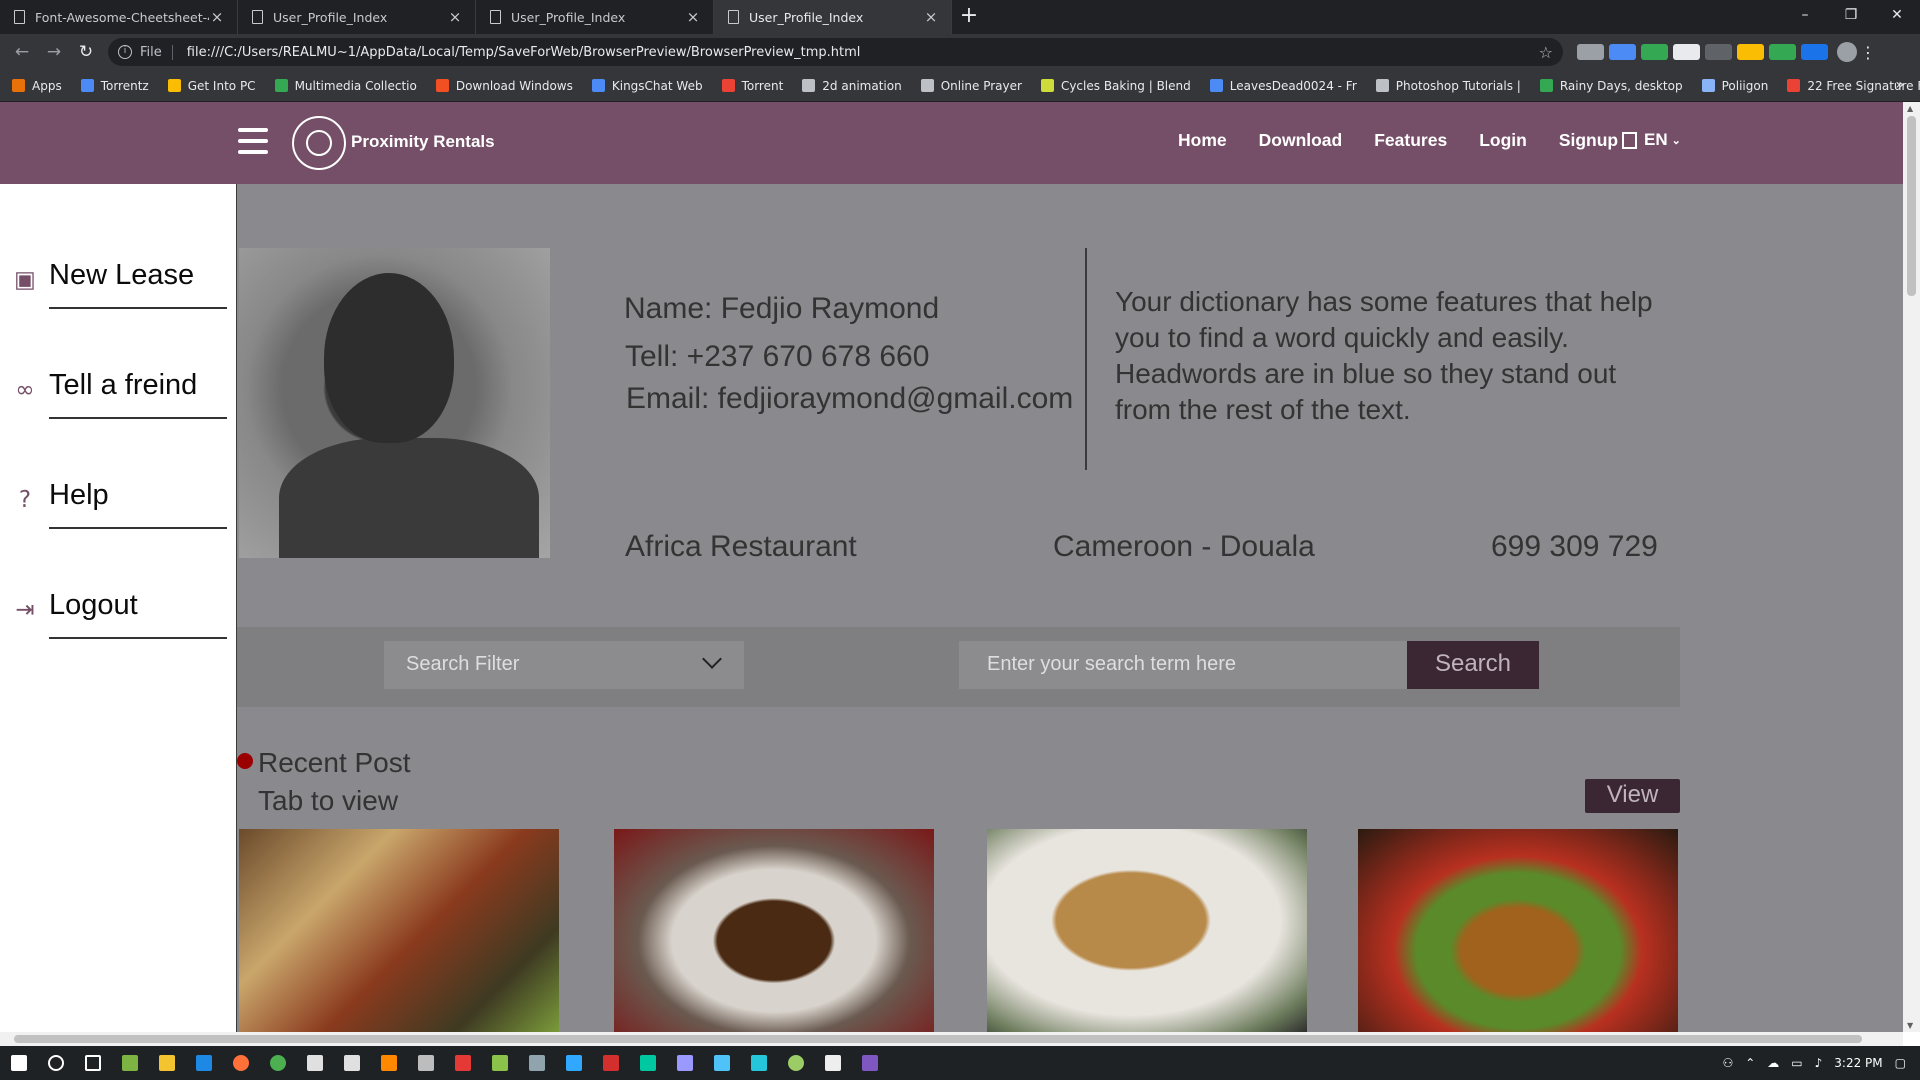 Image resolution: width=1920 pixels, height=1080 pixels. What do you see at coordinates (1503, 140) in the screenshot?
I see `nav-login: Login` at bounding box center [1503, 140].